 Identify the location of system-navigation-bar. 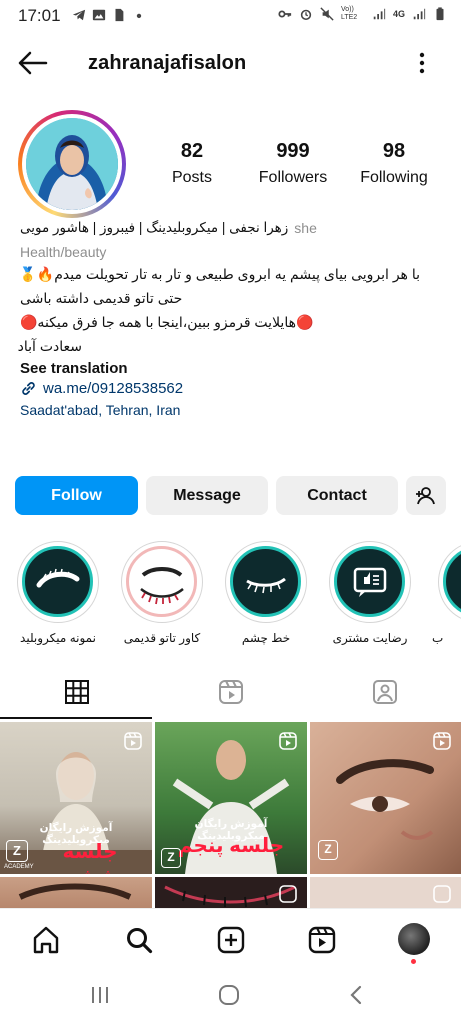
(230, 997).